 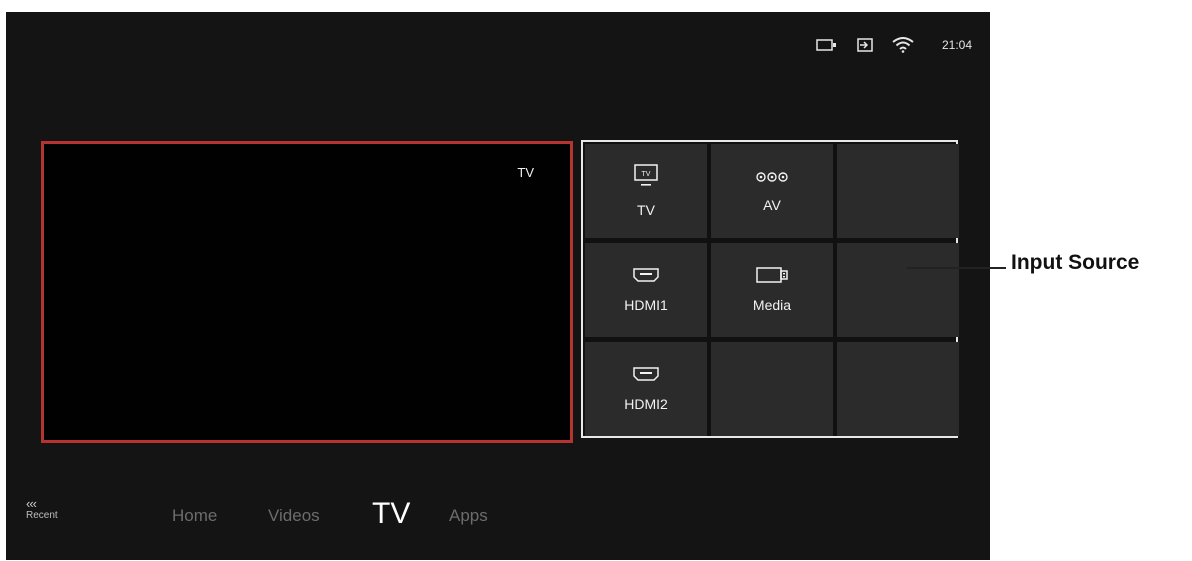 What do you see at coordinates (646, 404) in the screenshot?
I see `tile-label: HDMI2` at bounding box center [646, 404].